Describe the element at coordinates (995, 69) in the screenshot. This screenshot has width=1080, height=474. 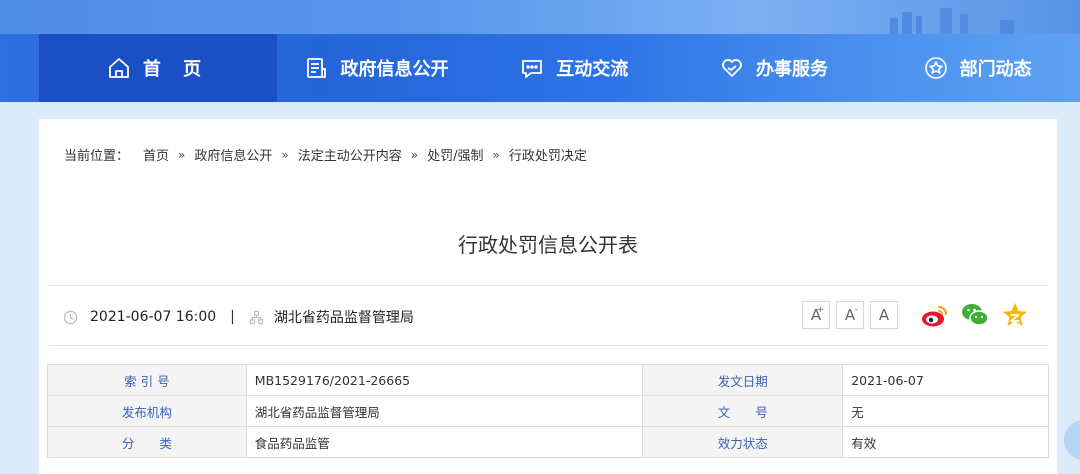
I see `nav-label-dept-news: 部门动态` at that location.